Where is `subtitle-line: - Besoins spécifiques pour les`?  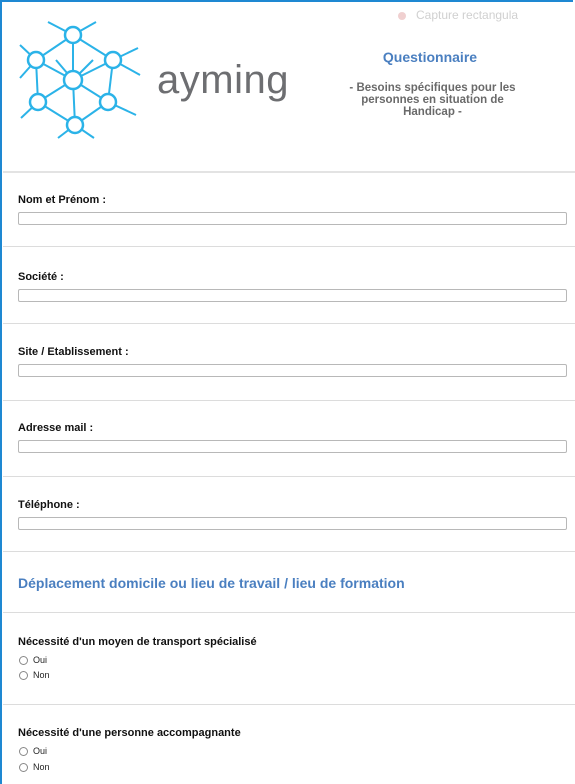 subtitle-line: - Besoins spécifiques pour les is located at coordinates (432, 88).